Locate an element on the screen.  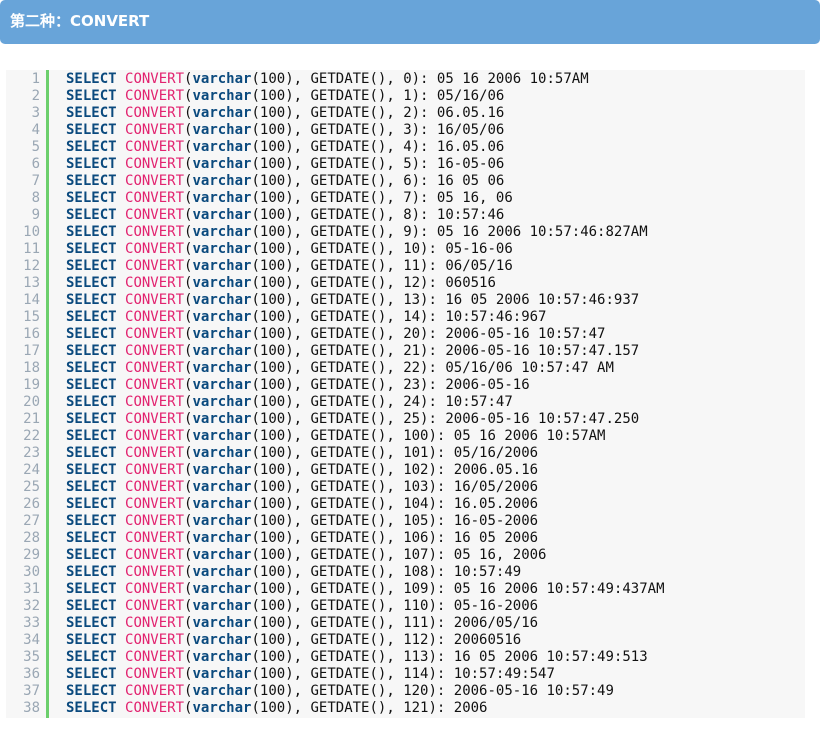
line-number: 25 is located at coordinates (31, 487).